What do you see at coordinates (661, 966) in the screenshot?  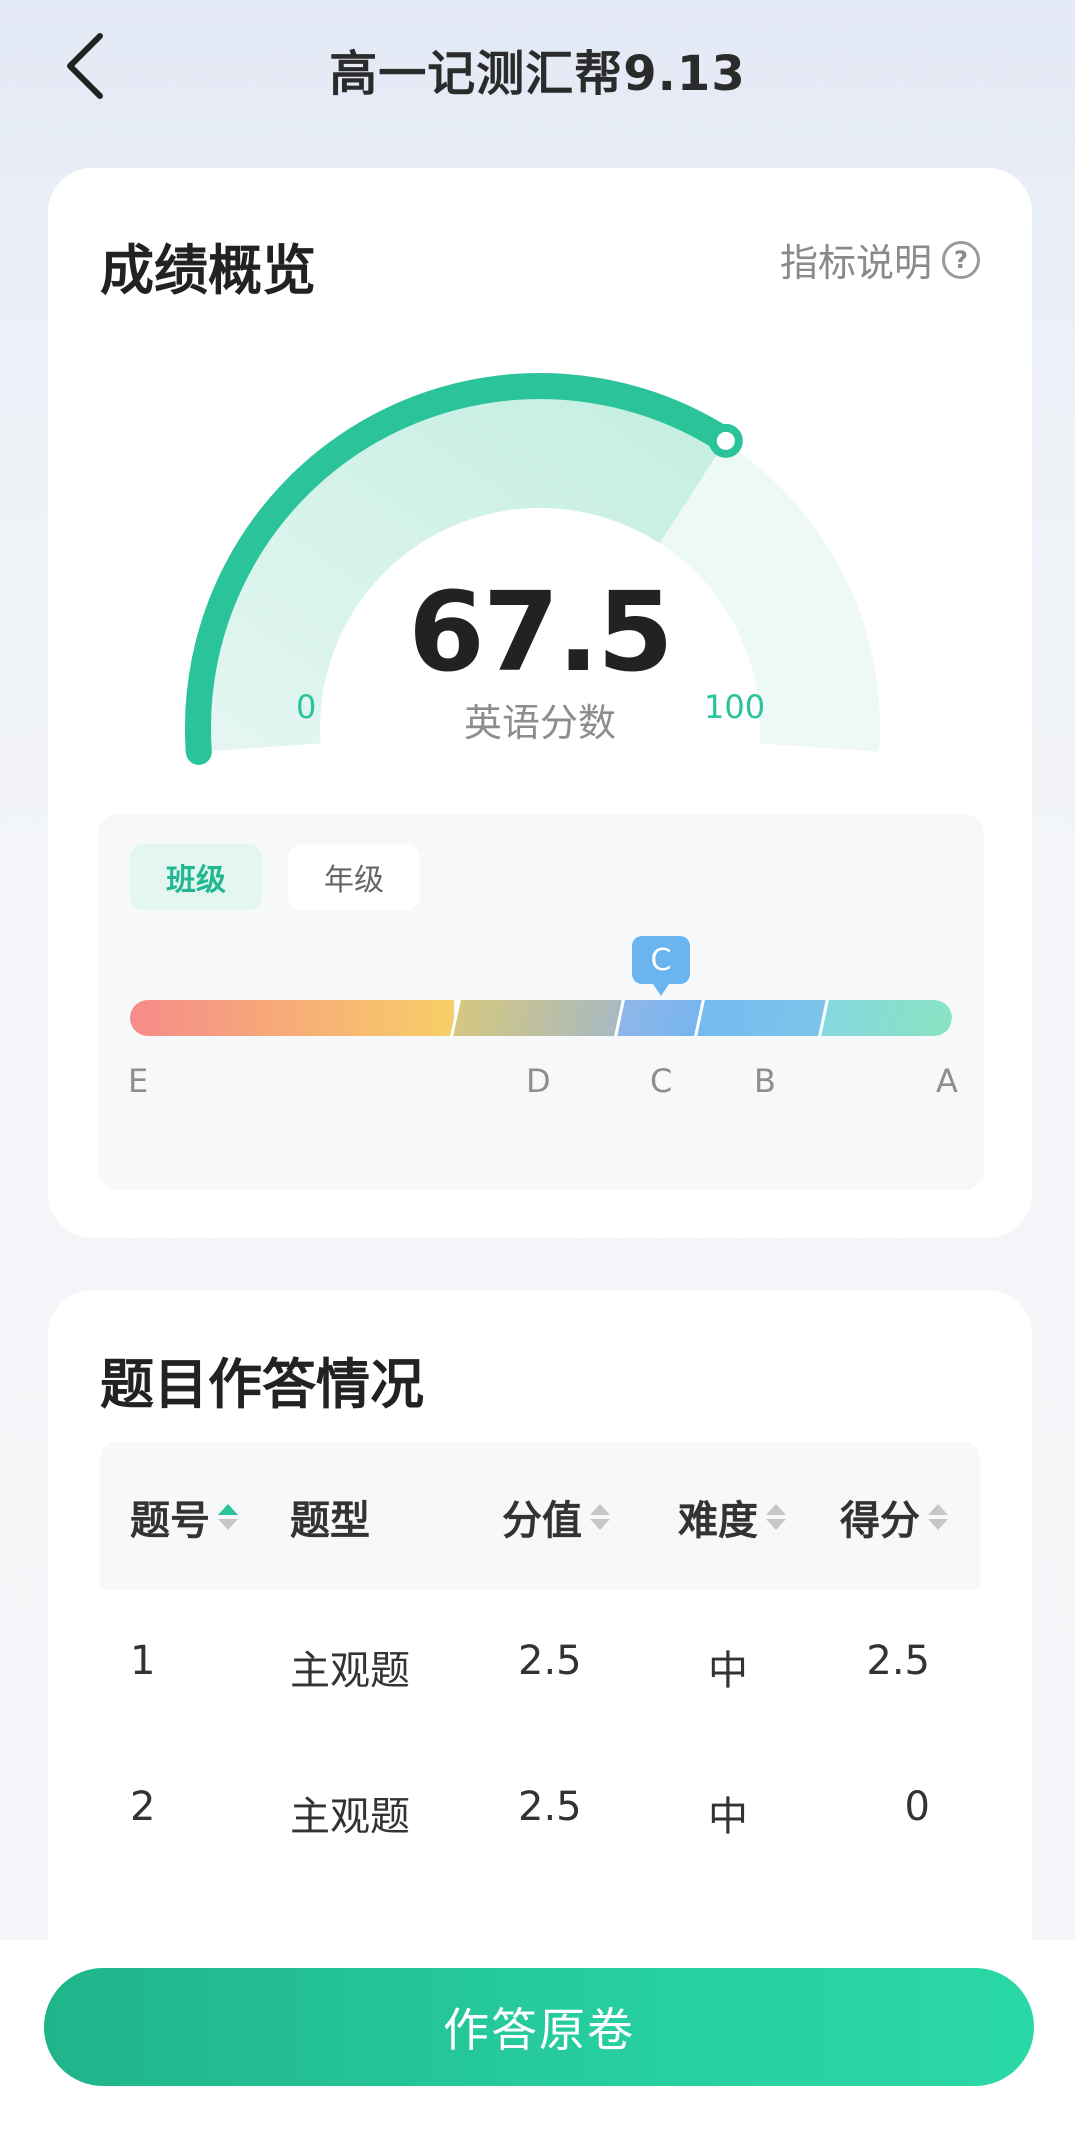 I see `rank-marker: C` at bounding box center [661, 966].